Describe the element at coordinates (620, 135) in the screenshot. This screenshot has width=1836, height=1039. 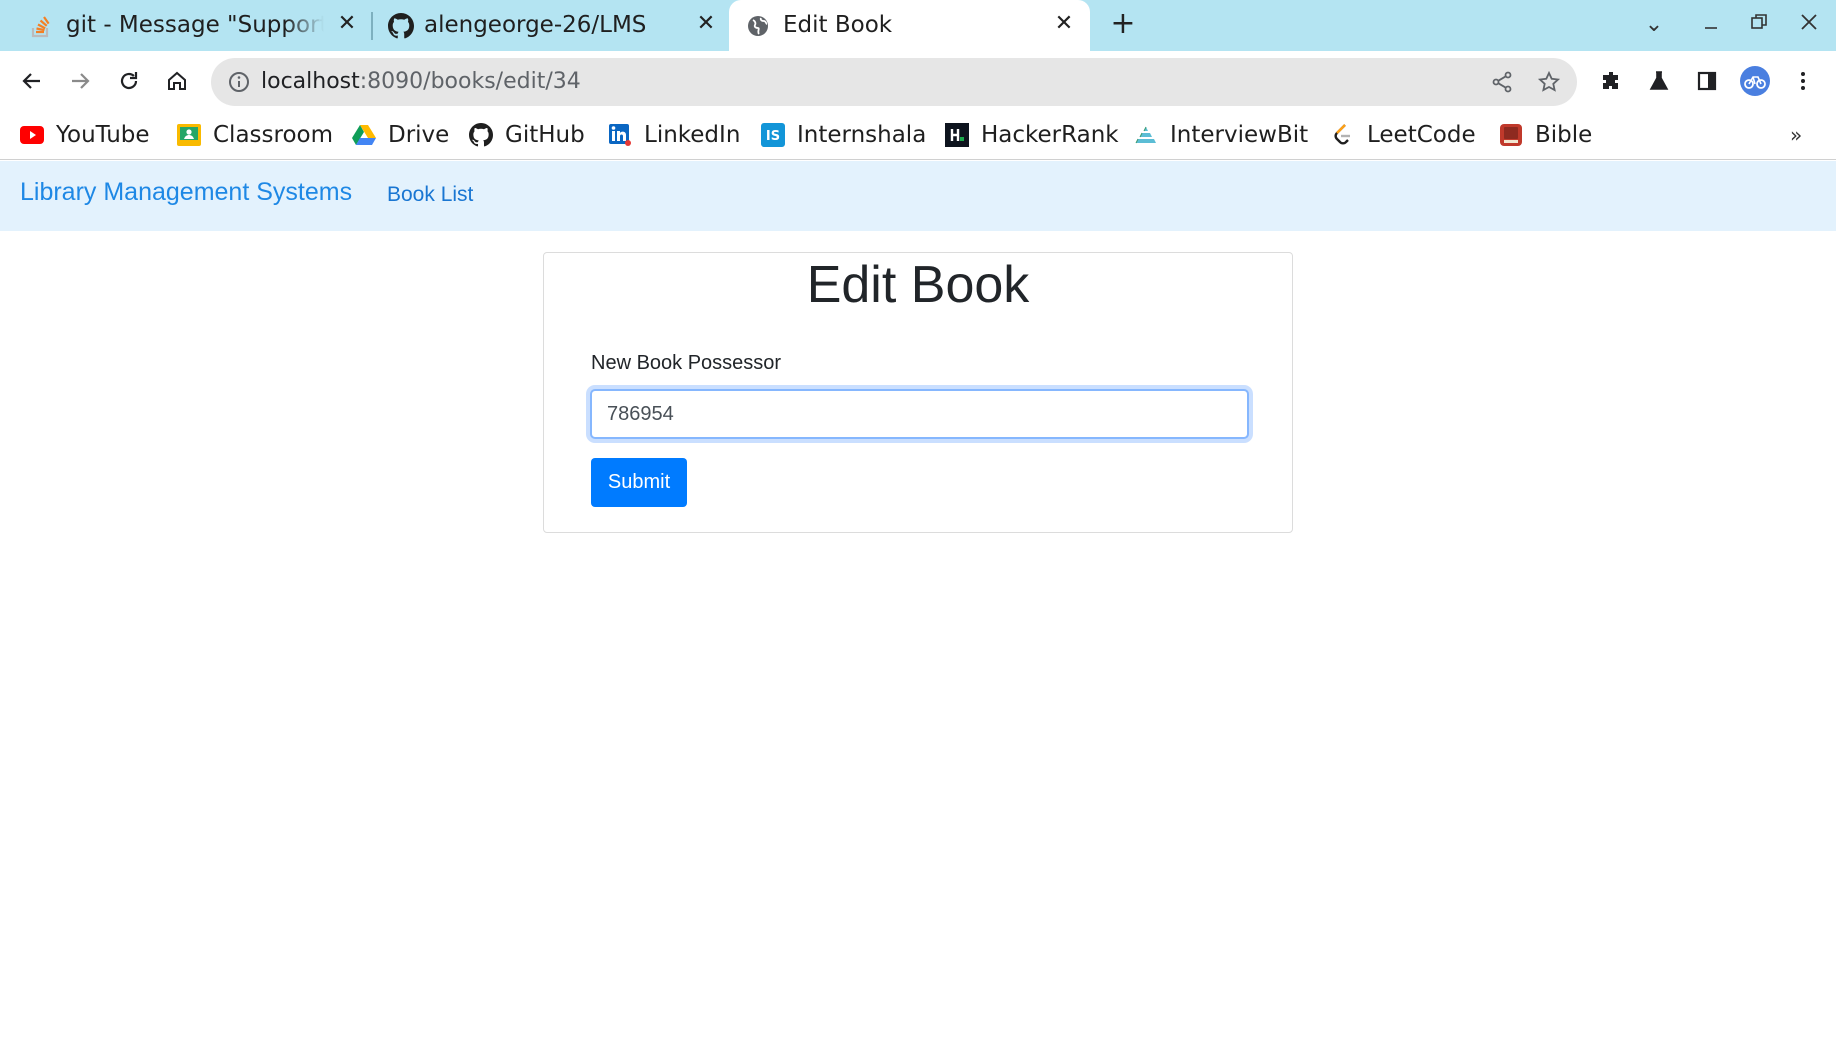
I see `linkedin-icon` at that location.